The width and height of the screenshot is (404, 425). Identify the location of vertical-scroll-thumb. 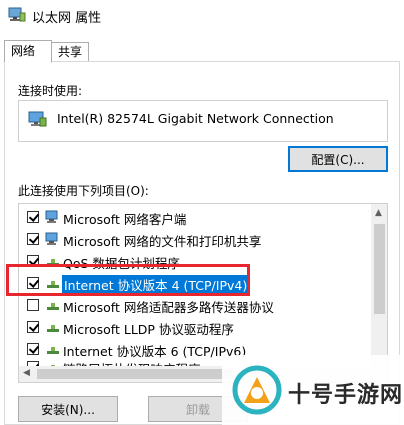
(379, 269).